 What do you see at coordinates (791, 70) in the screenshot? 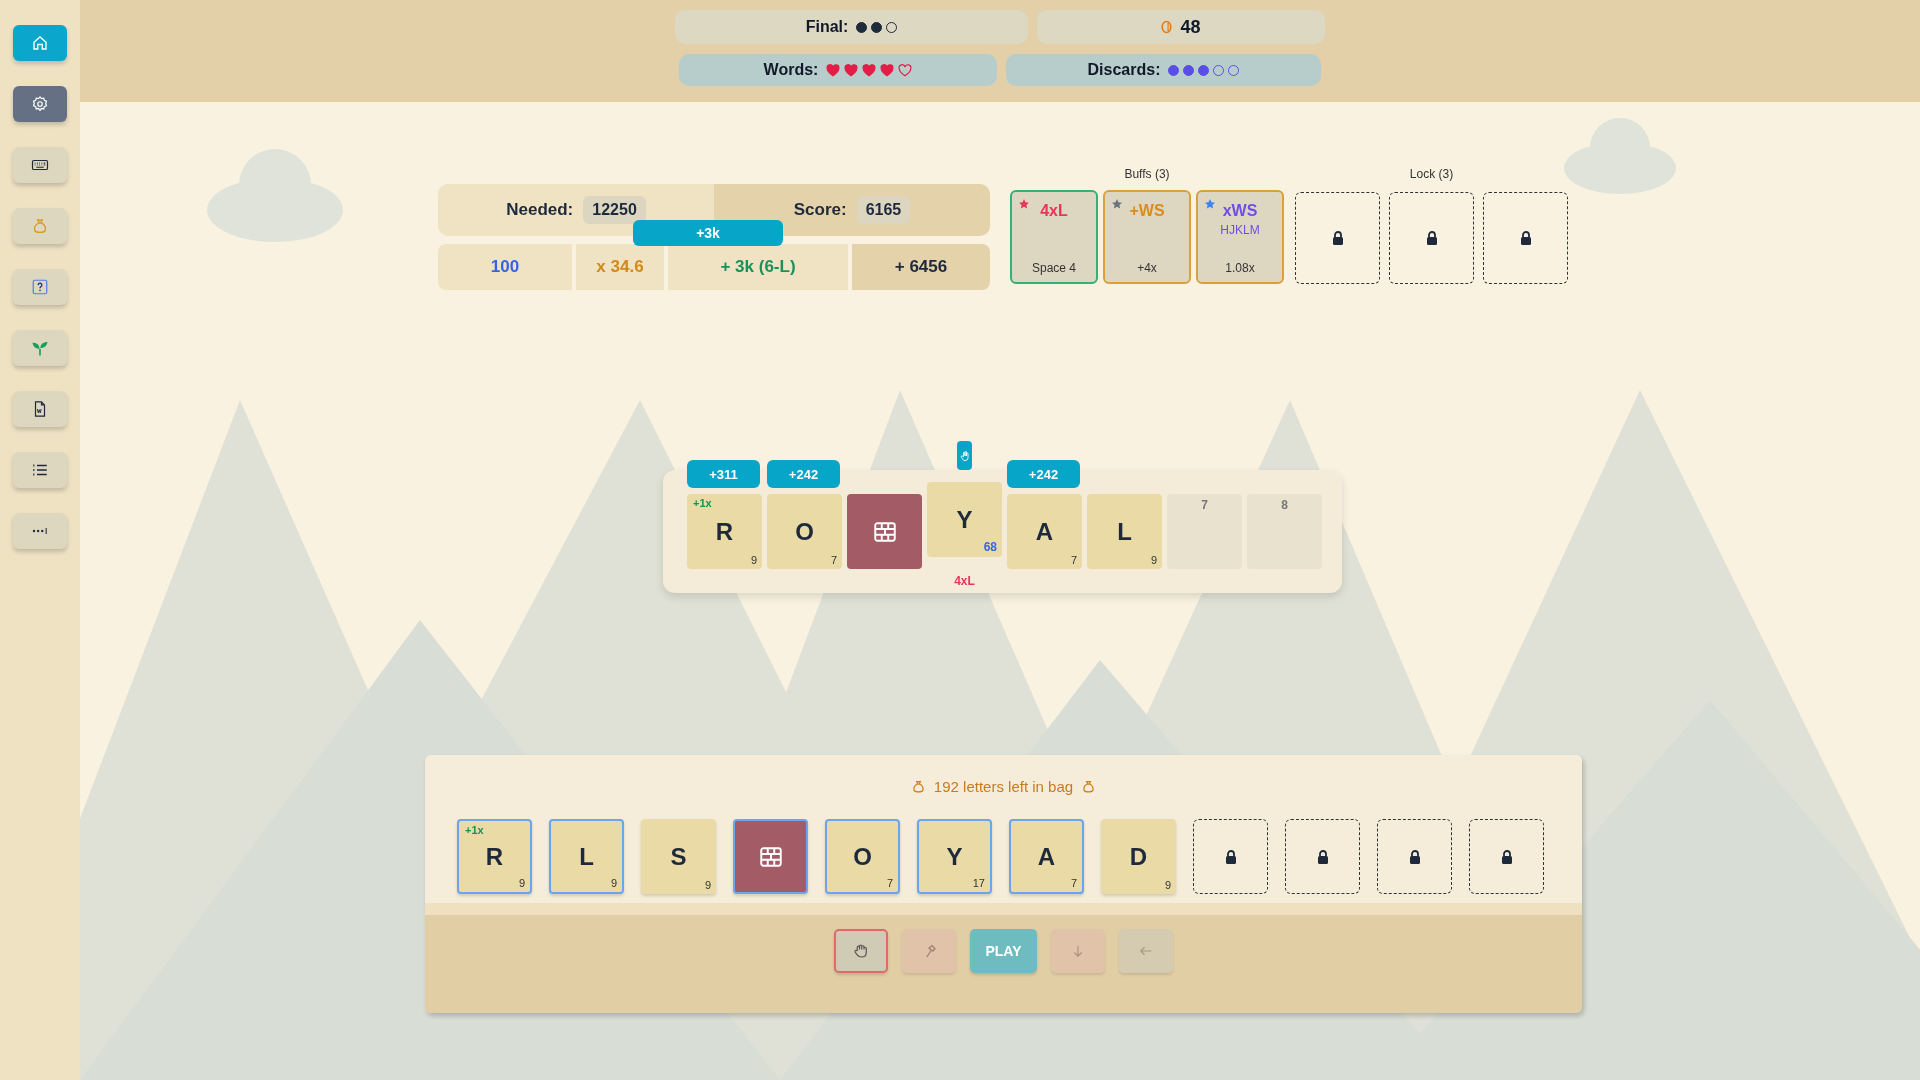
I see `words-label: Words:` at bounding box center [791, 70].